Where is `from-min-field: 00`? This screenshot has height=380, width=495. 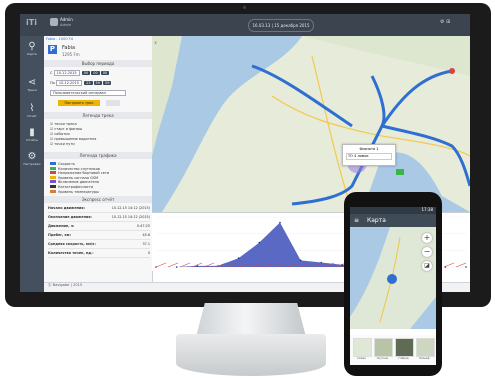 from-min-field: 00 is located at coordinates (95, 73).